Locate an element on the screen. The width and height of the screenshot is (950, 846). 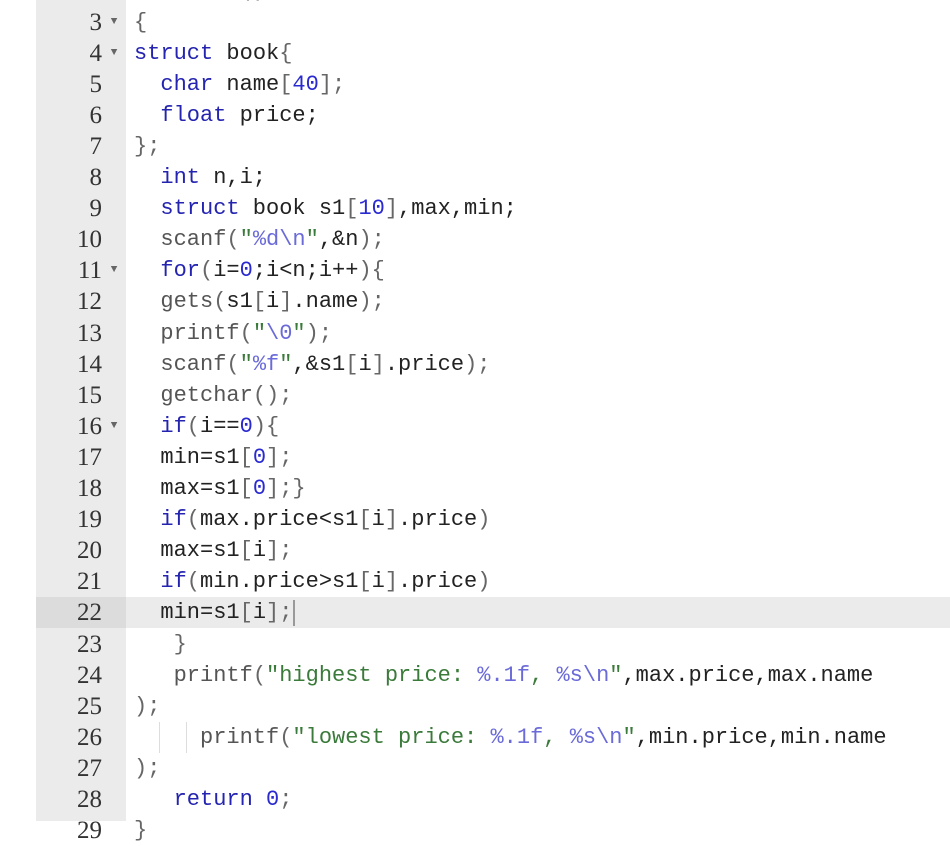
token-p: ) is located at coordinates (365, 271).